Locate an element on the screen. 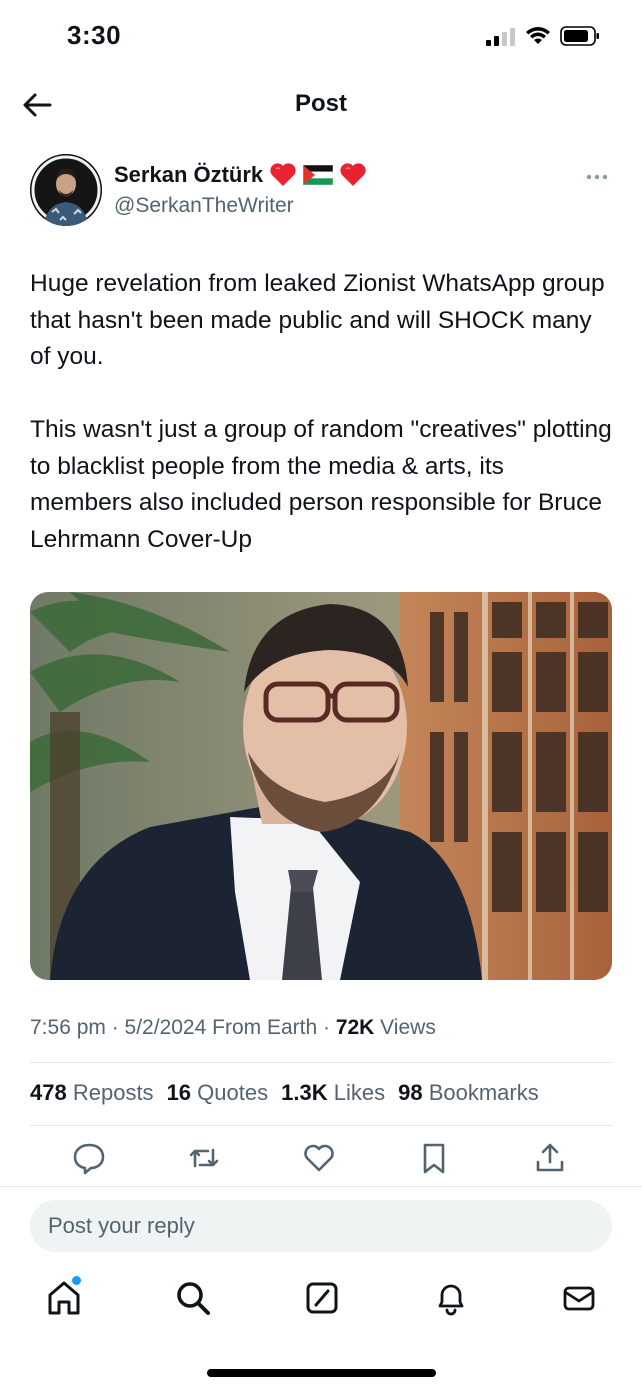 This screenshot has height=1389, width=642. palestine-flag-icon is located at coordinates (318, 175).